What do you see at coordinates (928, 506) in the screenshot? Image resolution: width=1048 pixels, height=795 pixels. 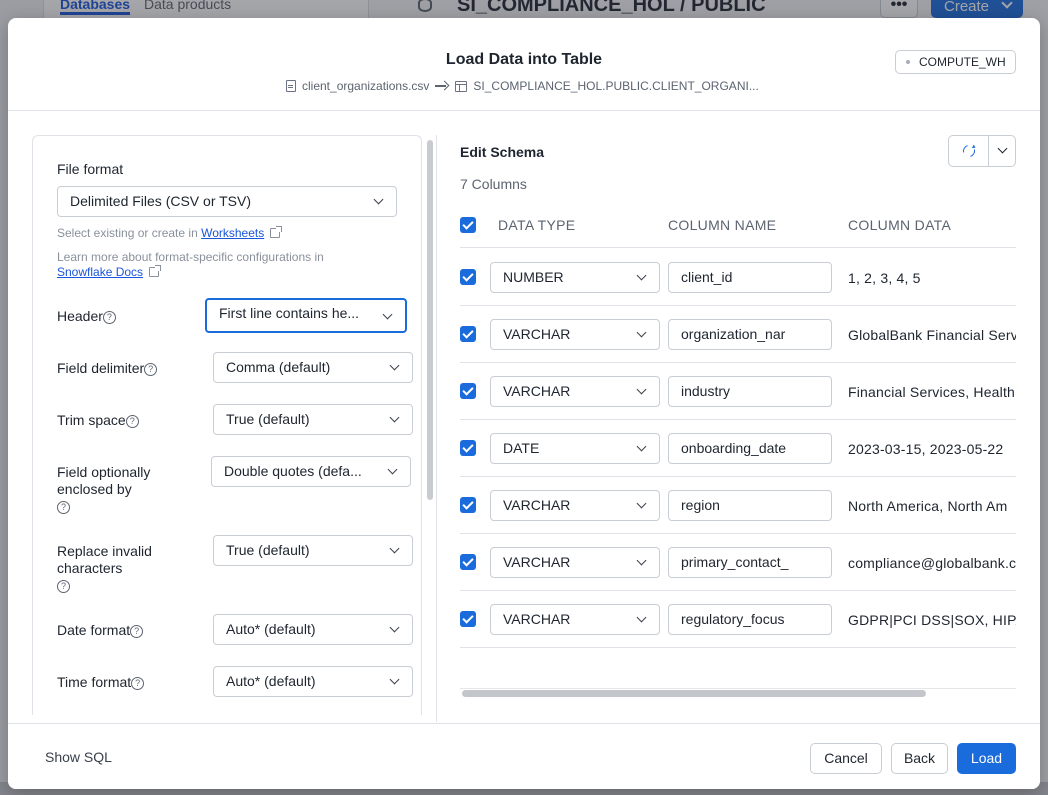 I see `column-data-preview: North America, North Am` at bounding box center [928, 506].